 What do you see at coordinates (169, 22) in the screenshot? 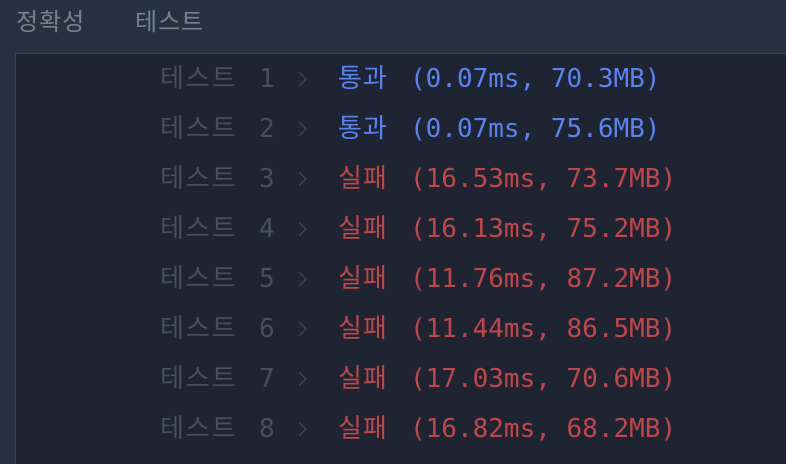
I see `tab-test: 테스트` at bounding box center [169, 22].